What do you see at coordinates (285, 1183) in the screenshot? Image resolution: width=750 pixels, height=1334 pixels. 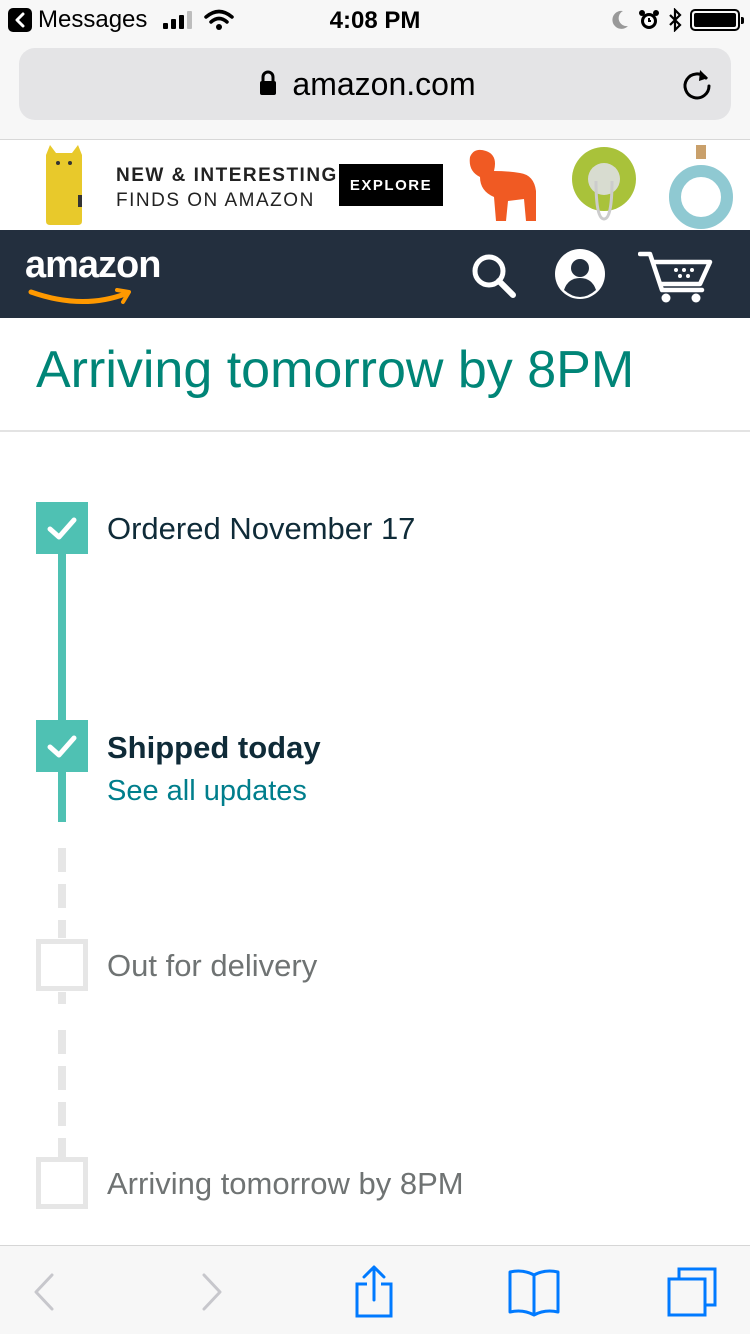 I see `step-arriving-label: Arriving tomorrow by 8PM` at bounding box center [285, 1183].